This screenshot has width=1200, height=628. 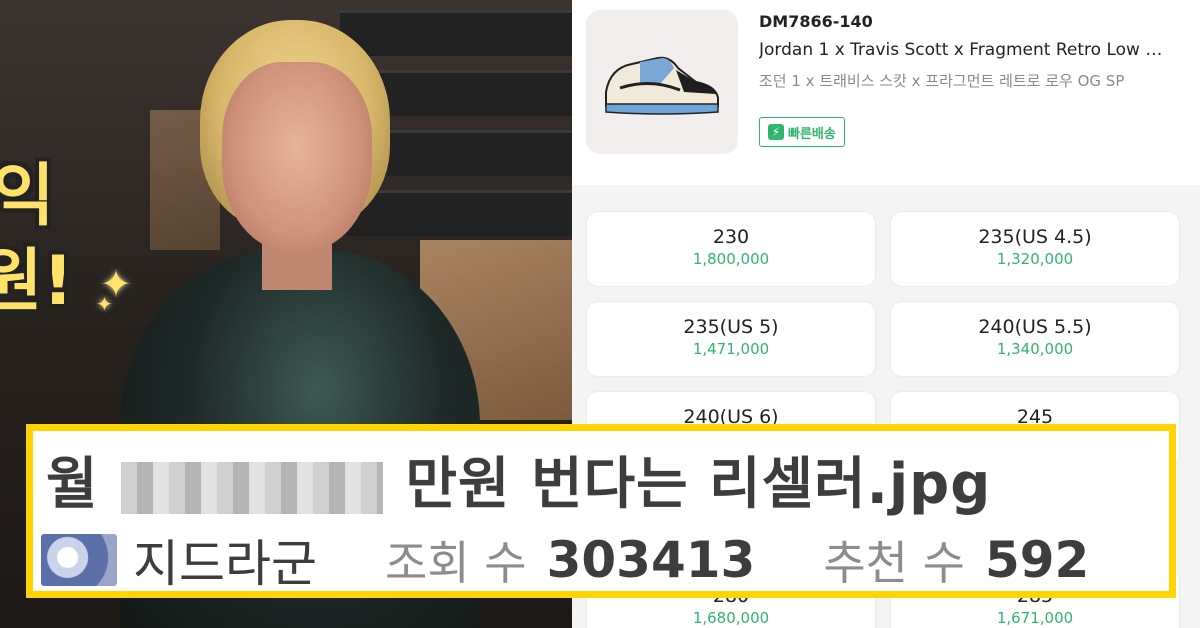 What do you see at coordinates (1035, 237) in the screenshot?
I see `size-label: 235(US 4.5)` at bounding box center [1035, 237].